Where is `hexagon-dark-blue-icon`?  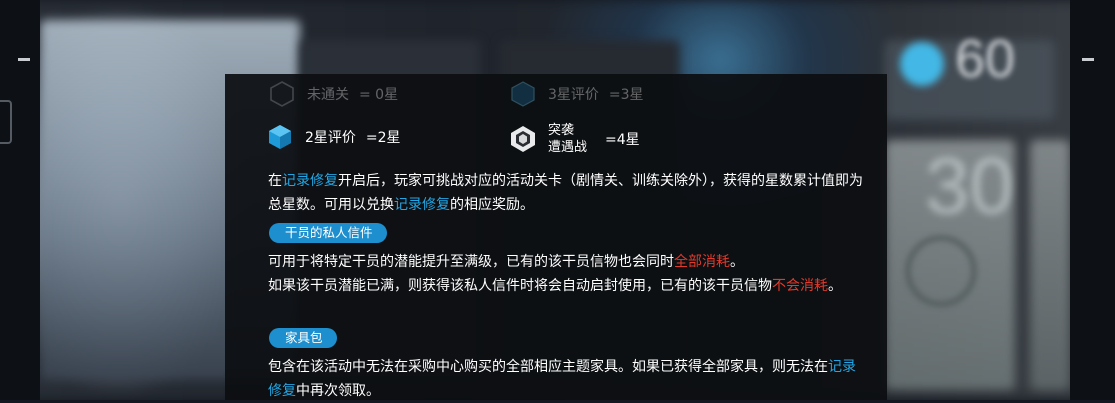 hexagon-dark-blue-icon is located at coordinates (523, 94).